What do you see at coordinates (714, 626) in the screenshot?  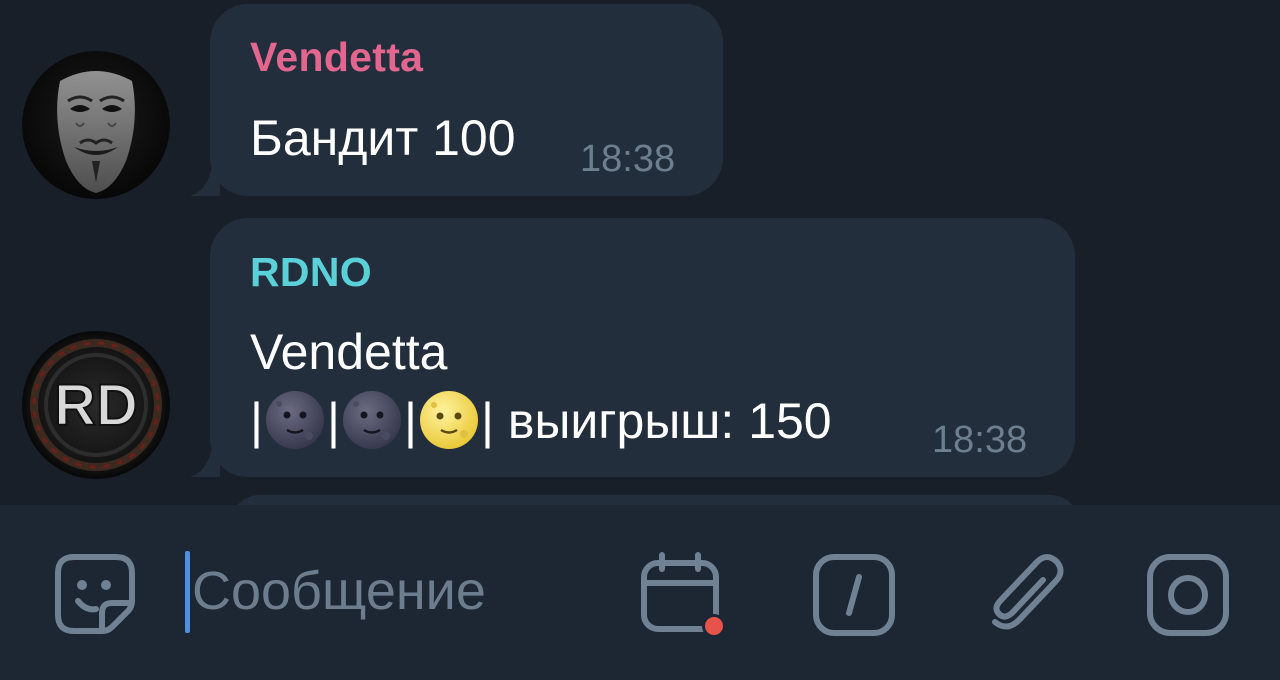 I see `notification-dot` at bounding box center [714, 626].